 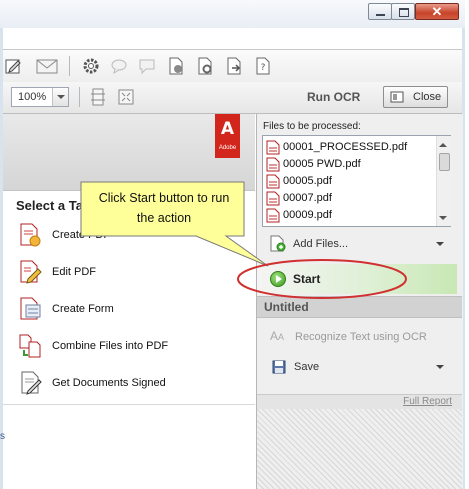 I want to click on callout-text: Click Start button to run the action, so click(x=164, y=208).